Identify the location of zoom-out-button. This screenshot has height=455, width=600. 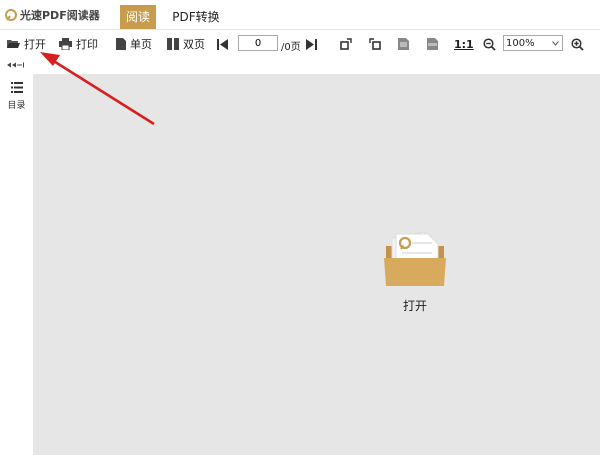
(489, 44).